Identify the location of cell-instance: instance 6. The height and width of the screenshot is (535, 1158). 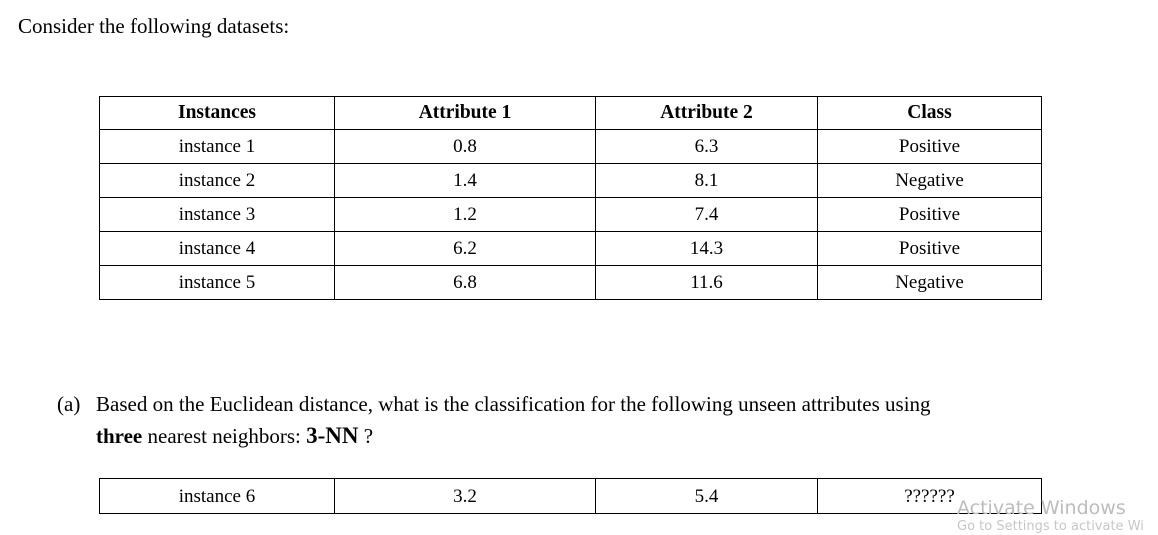
(217, 496).